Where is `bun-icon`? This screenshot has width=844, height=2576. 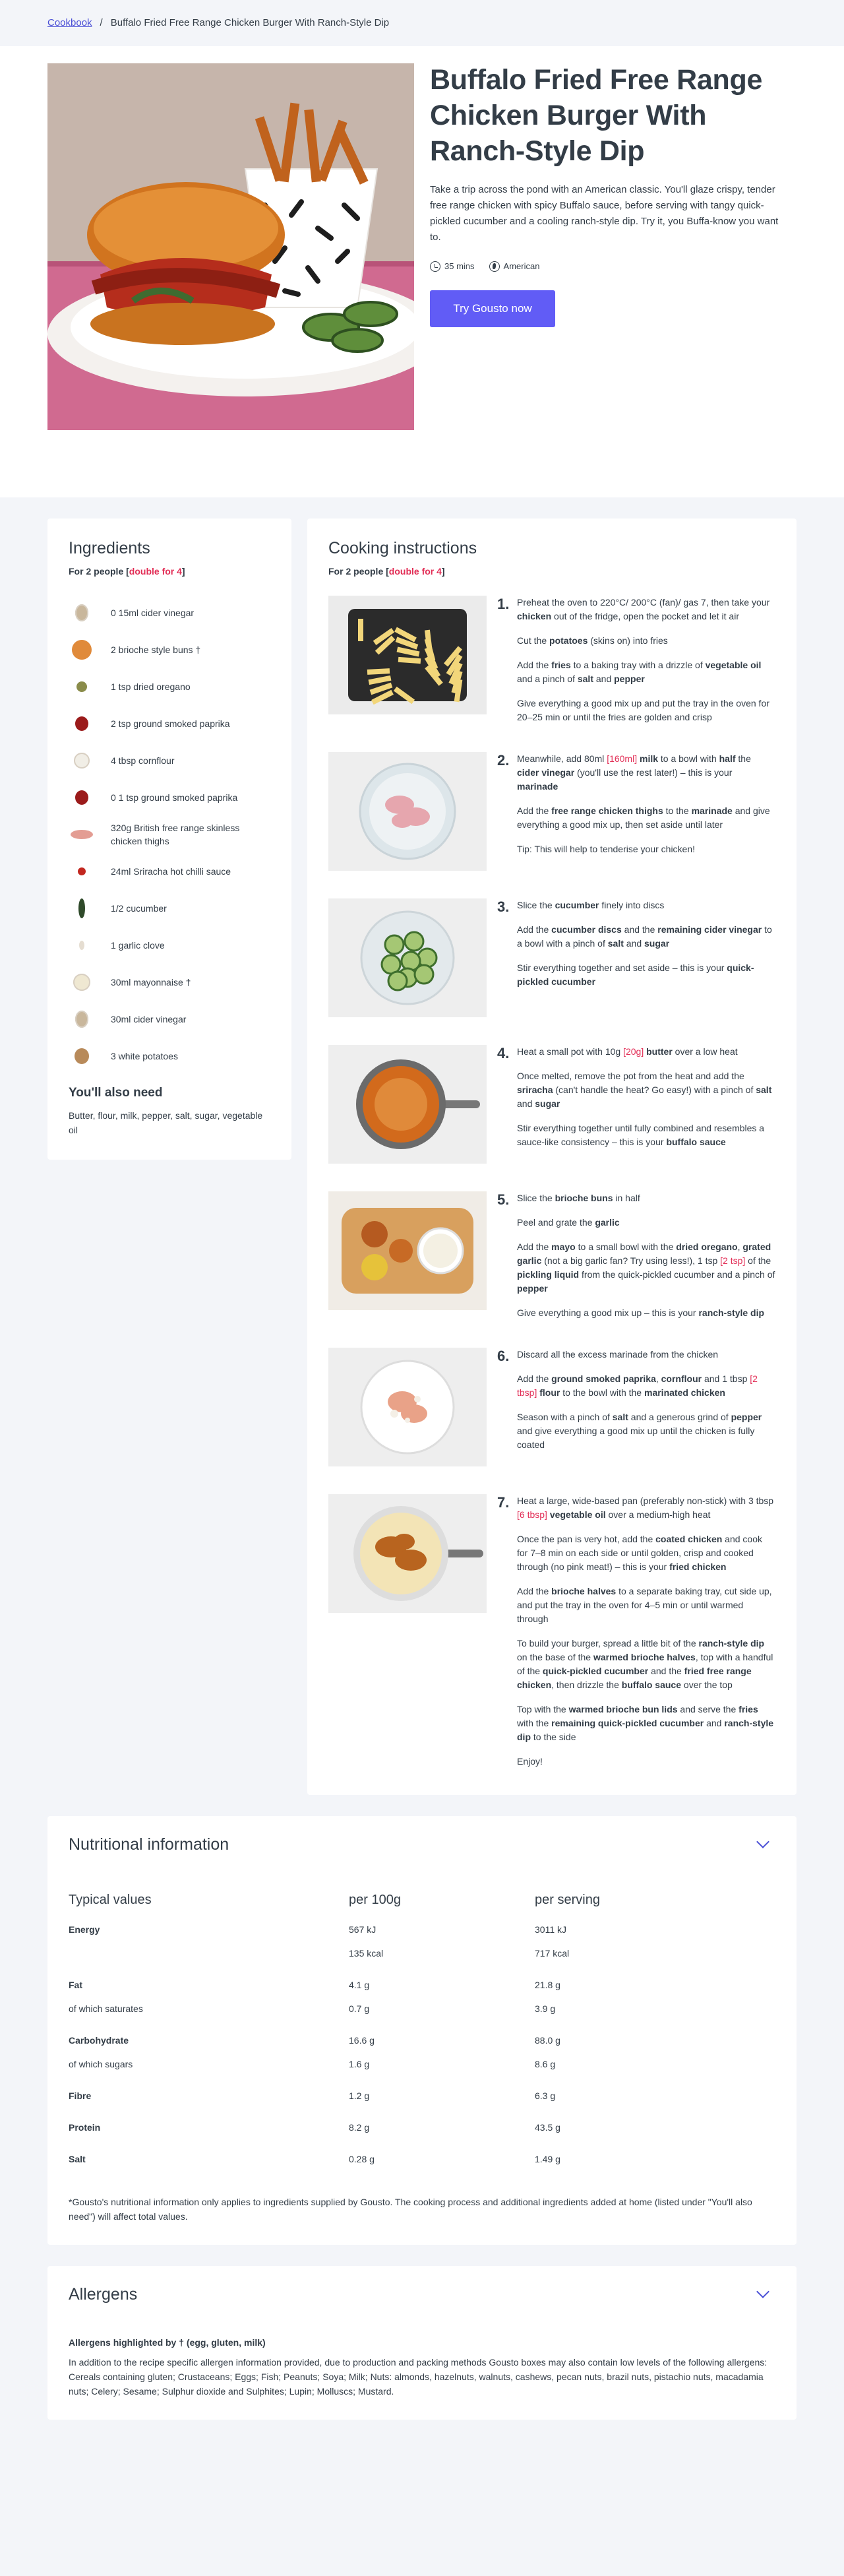 bun-icon is located at coordinates (82, 650).